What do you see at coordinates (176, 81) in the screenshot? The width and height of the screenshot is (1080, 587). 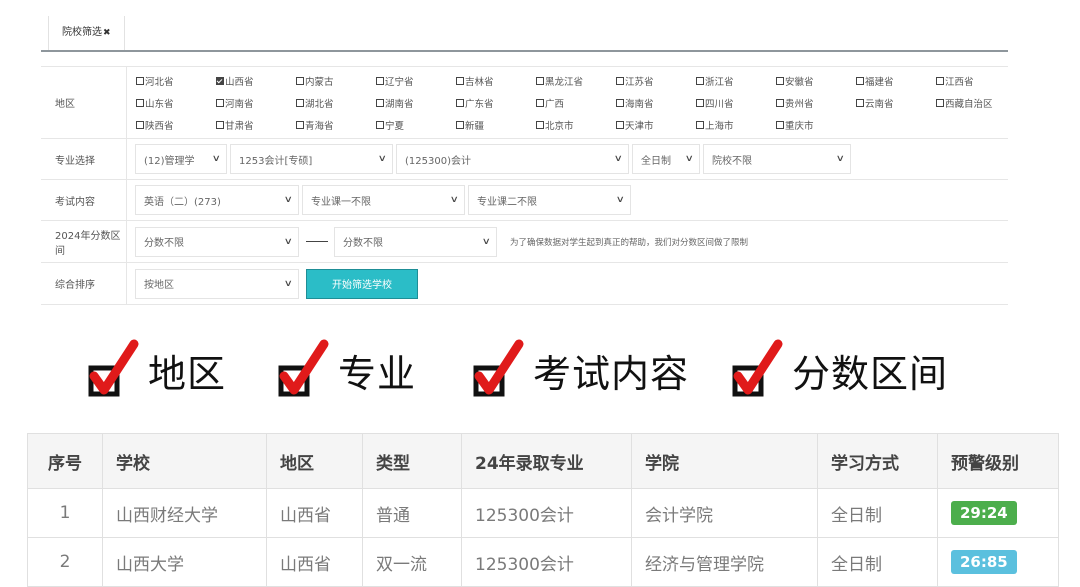 I see `region-checkbox: 河北省` at bounding box center [176, 81].